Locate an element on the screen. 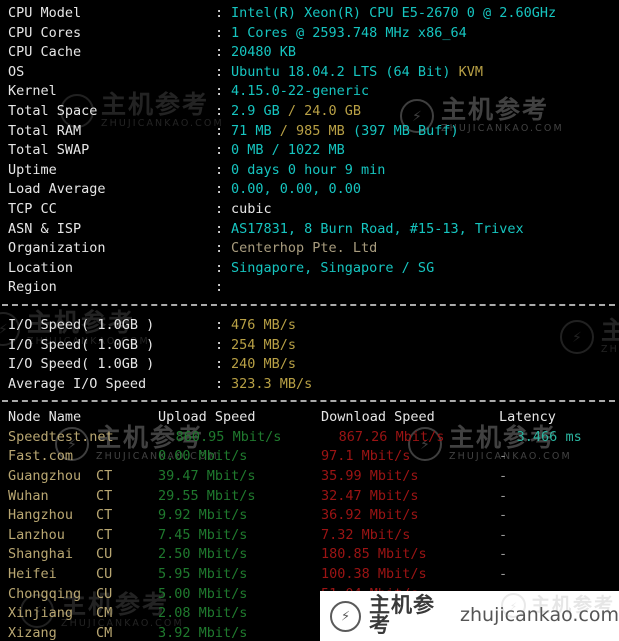 The width and height of the screenshot is (619, 641). info-value-segment: 20480 KB is located at coordinates (264, 52).